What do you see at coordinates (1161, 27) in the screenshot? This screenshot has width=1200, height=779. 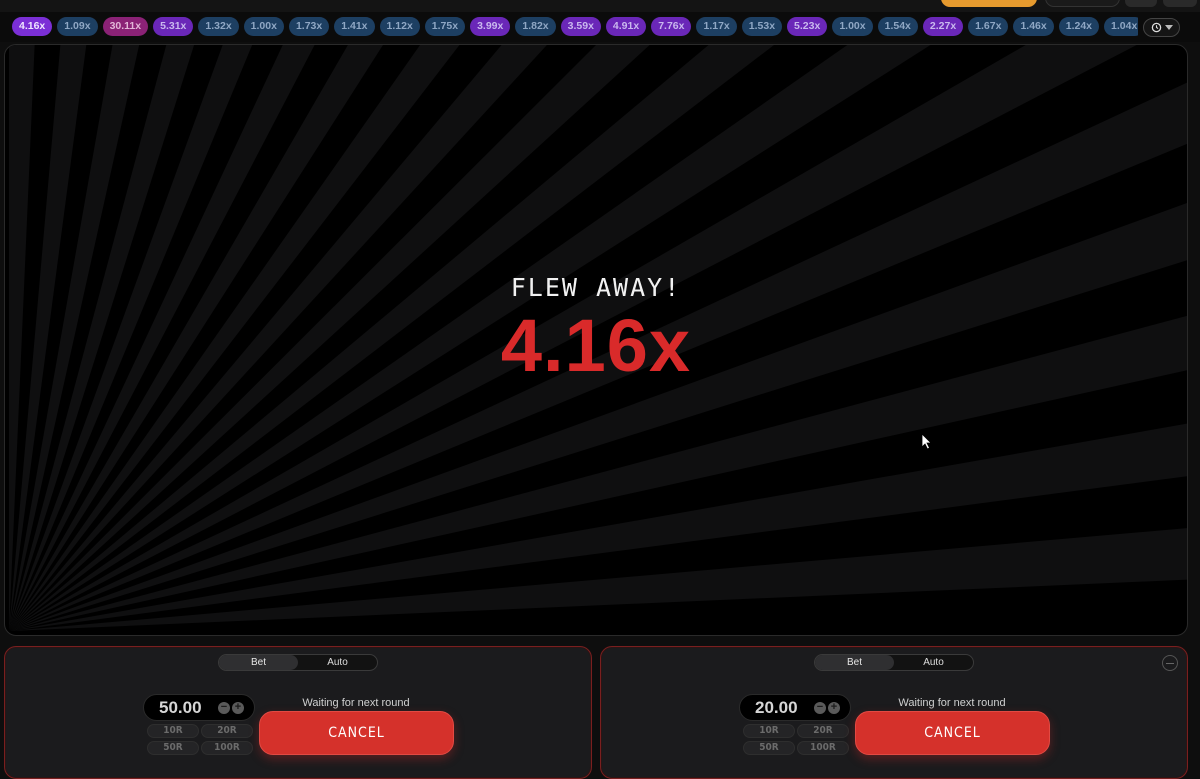 I see `history-toggle-button` at bounding box center [1161, 27].